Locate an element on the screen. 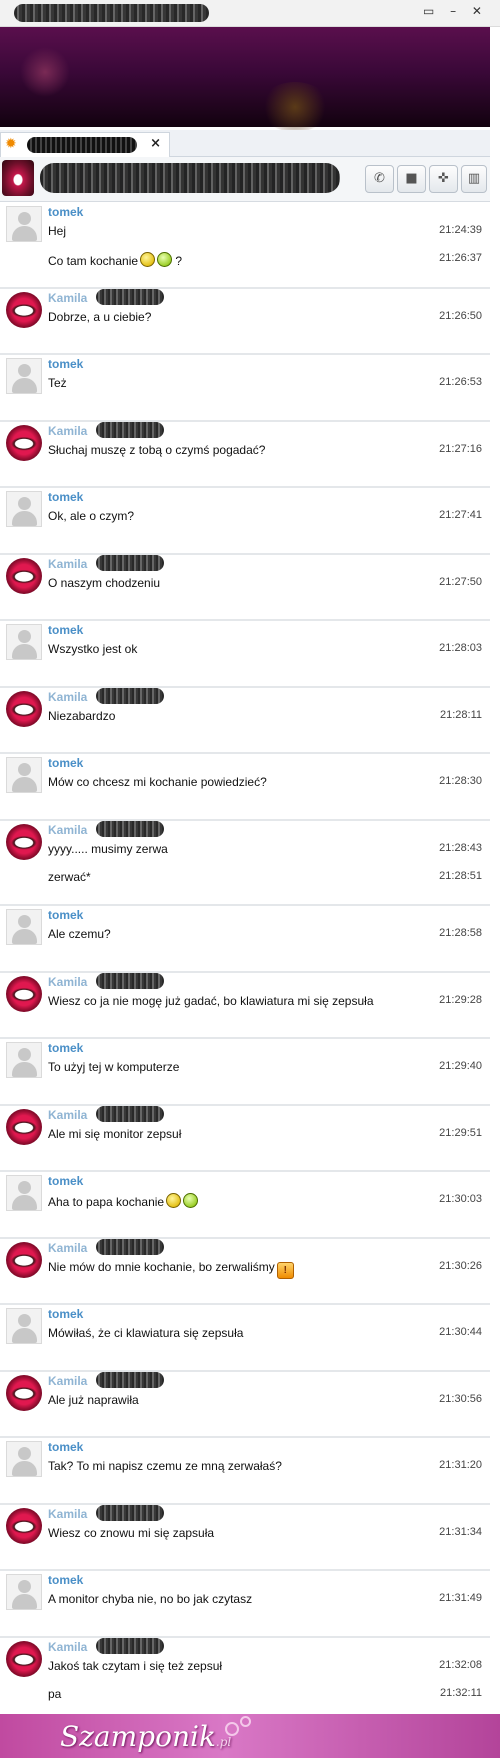  message-text-content: O naszym chodzeniu is located at coordinates (104, 582).